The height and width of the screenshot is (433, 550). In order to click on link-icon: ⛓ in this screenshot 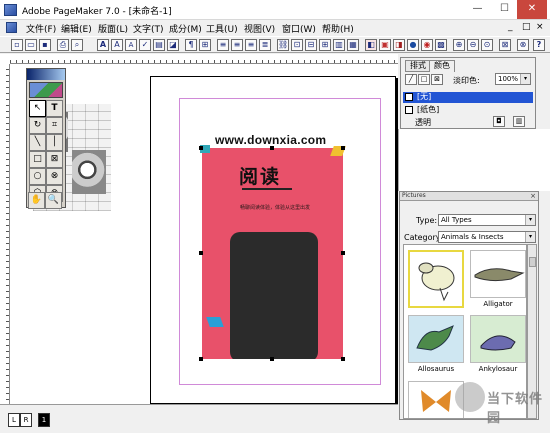, I will do `click(283, 45)`.